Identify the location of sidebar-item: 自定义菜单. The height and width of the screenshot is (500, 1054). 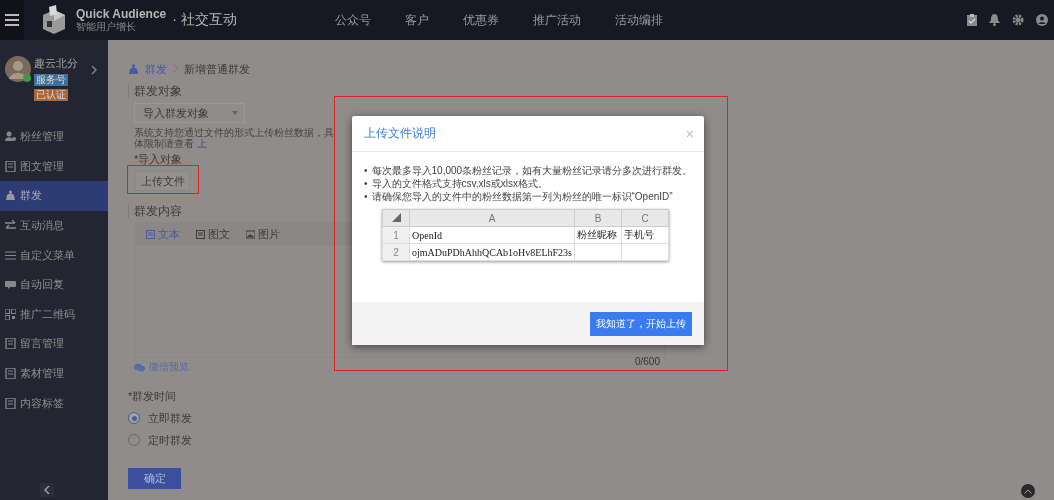
(54, 255).